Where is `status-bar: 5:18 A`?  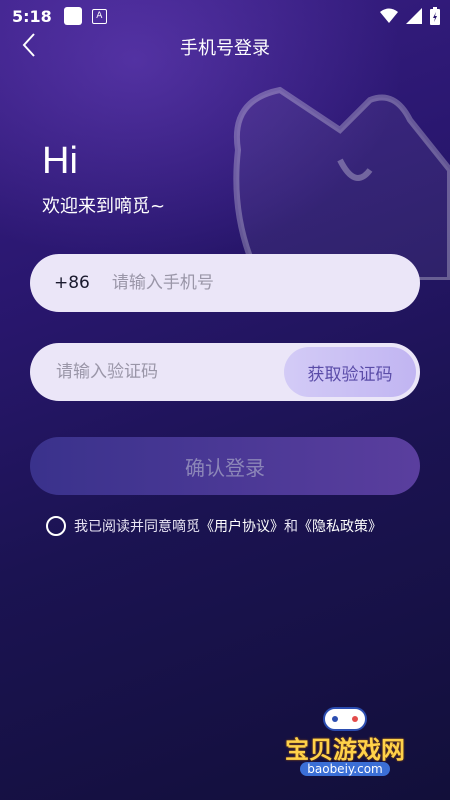
status-bar: 5:18 A is located at coordinates (225, 16).